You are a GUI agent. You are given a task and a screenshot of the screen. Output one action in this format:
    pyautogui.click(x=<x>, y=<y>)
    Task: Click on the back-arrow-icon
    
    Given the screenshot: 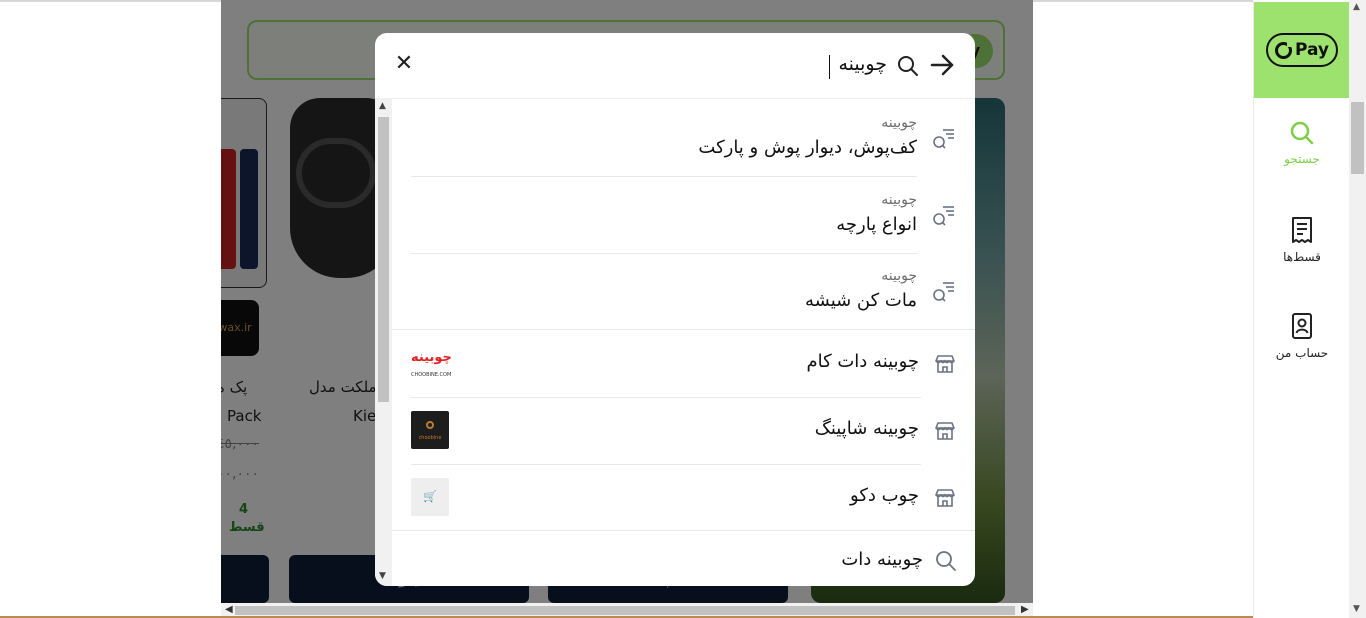 What is the action you would take?
    pyautogui.click(x=942, y=65)
    